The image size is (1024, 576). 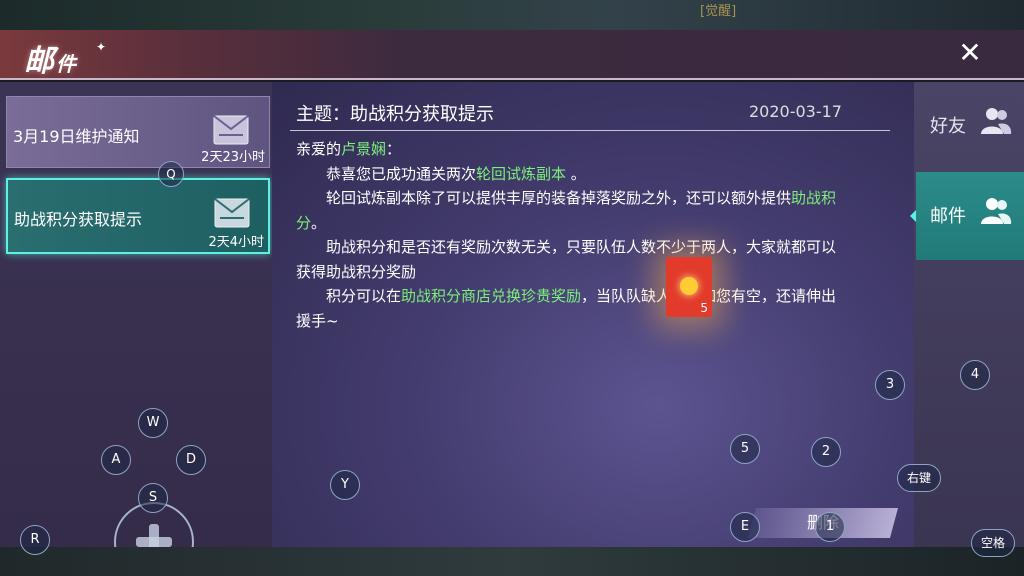 I want to click on key-hint-w: W, so click(x=153, y=423).